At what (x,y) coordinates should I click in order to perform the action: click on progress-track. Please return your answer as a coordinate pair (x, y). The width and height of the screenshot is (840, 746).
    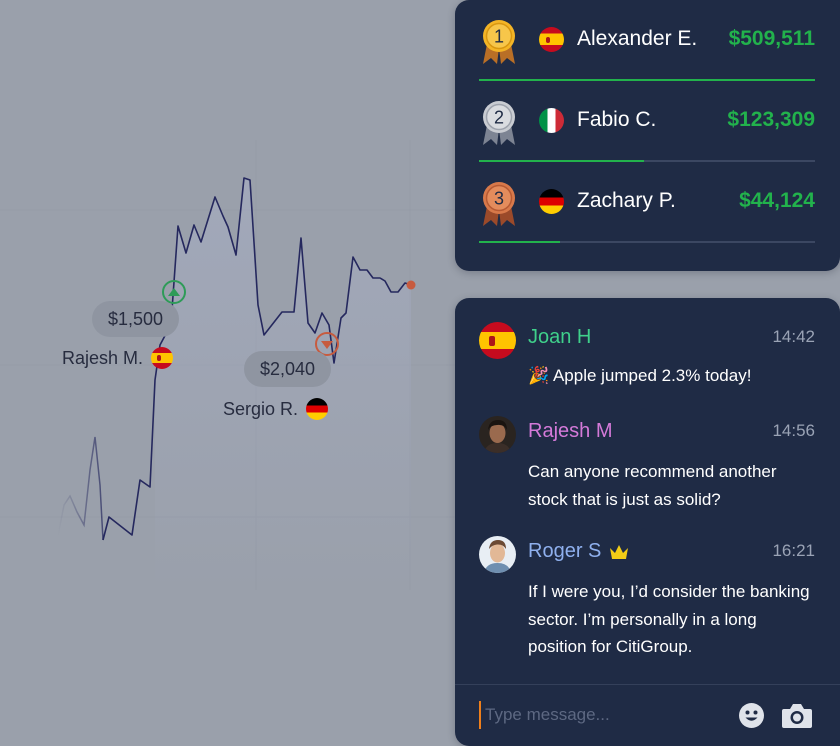
    Looking at the image, I should click on (647, 242).